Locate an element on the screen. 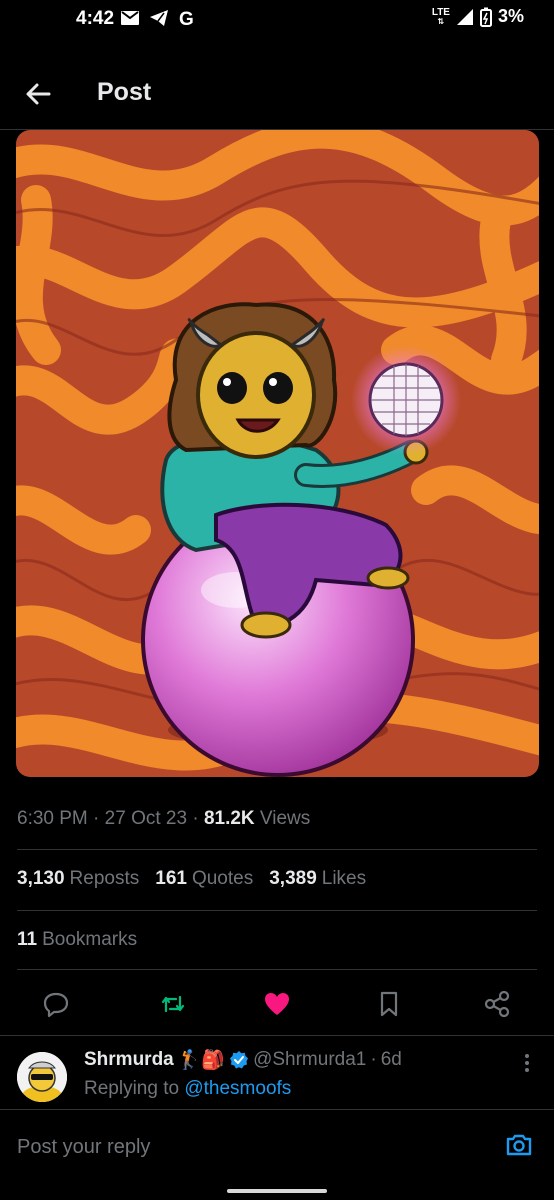 This screenshot has height=1200, width=554. verified-badge-icon is located at coordinates (239, 1060).